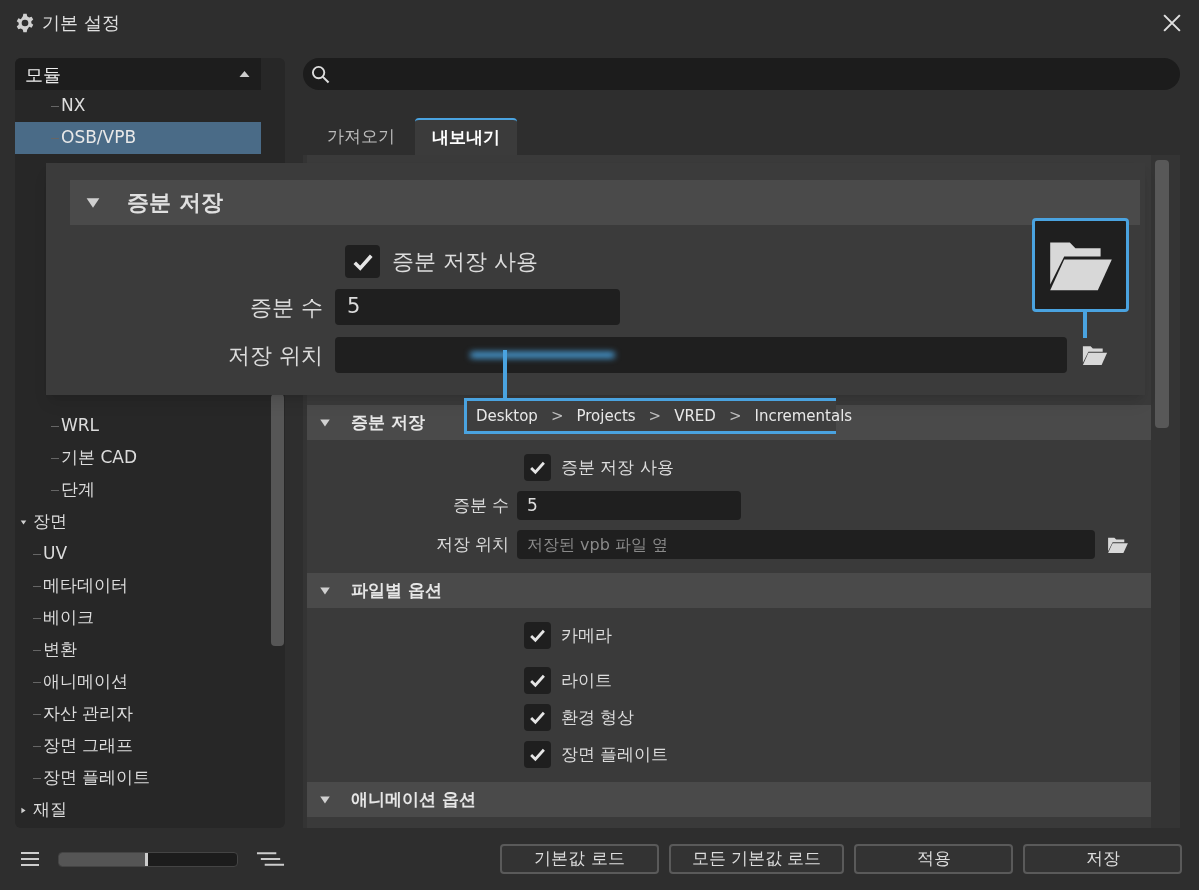 This screenshot has height=890, width=1199. What do you see at coordinates (615, 754) in the screenshot?
I see `checkbox-label: 장면 플레이트` at bounding box center [615, 754].